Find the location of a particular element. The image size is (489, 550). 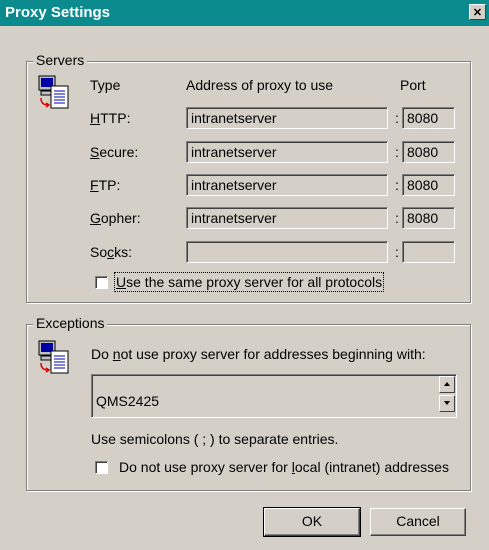

http-label: HTTP: is located at coordinates (110, 118).